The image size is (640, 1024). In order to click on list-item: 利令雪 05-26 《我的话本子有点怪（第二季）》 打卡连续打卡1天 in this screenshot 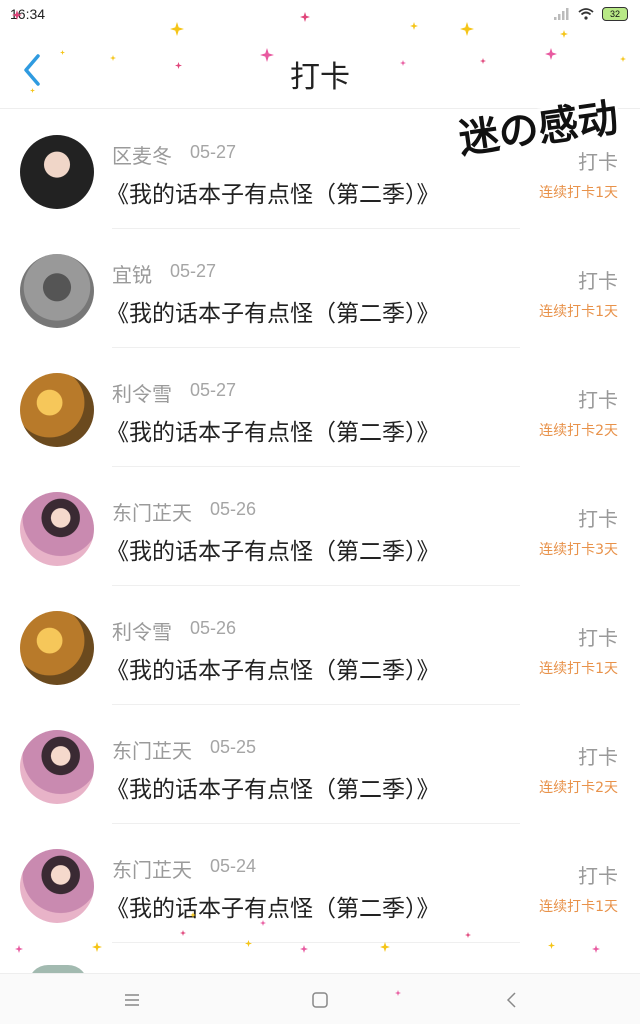, I will do `click(320, 645)`.